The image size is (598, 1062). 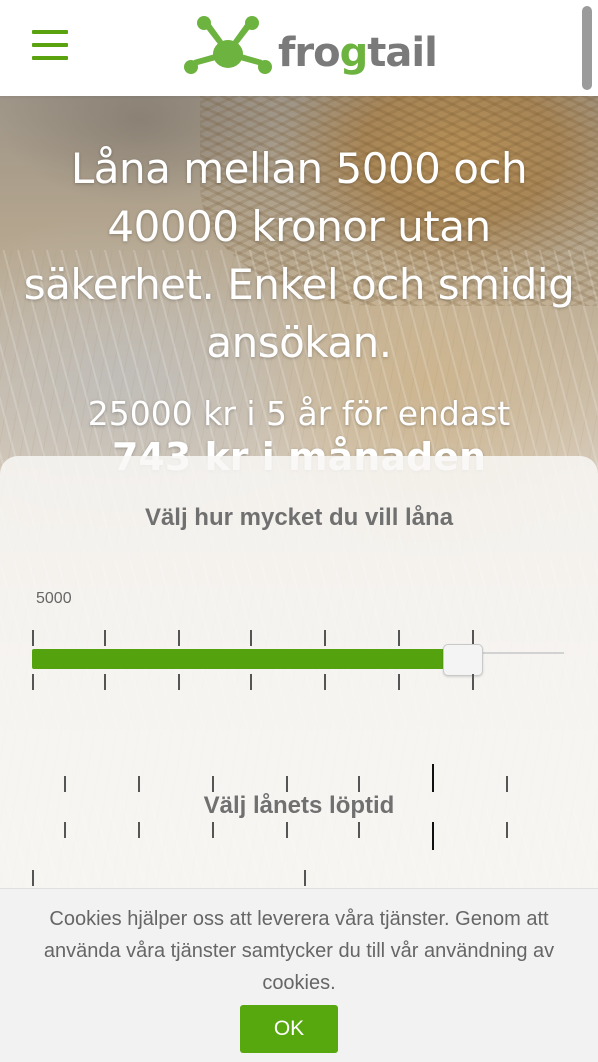 What do you see at coordinates (299, 638) in the screenshot?
I see `amount-ticks-top` at bounding box center [299, 638].